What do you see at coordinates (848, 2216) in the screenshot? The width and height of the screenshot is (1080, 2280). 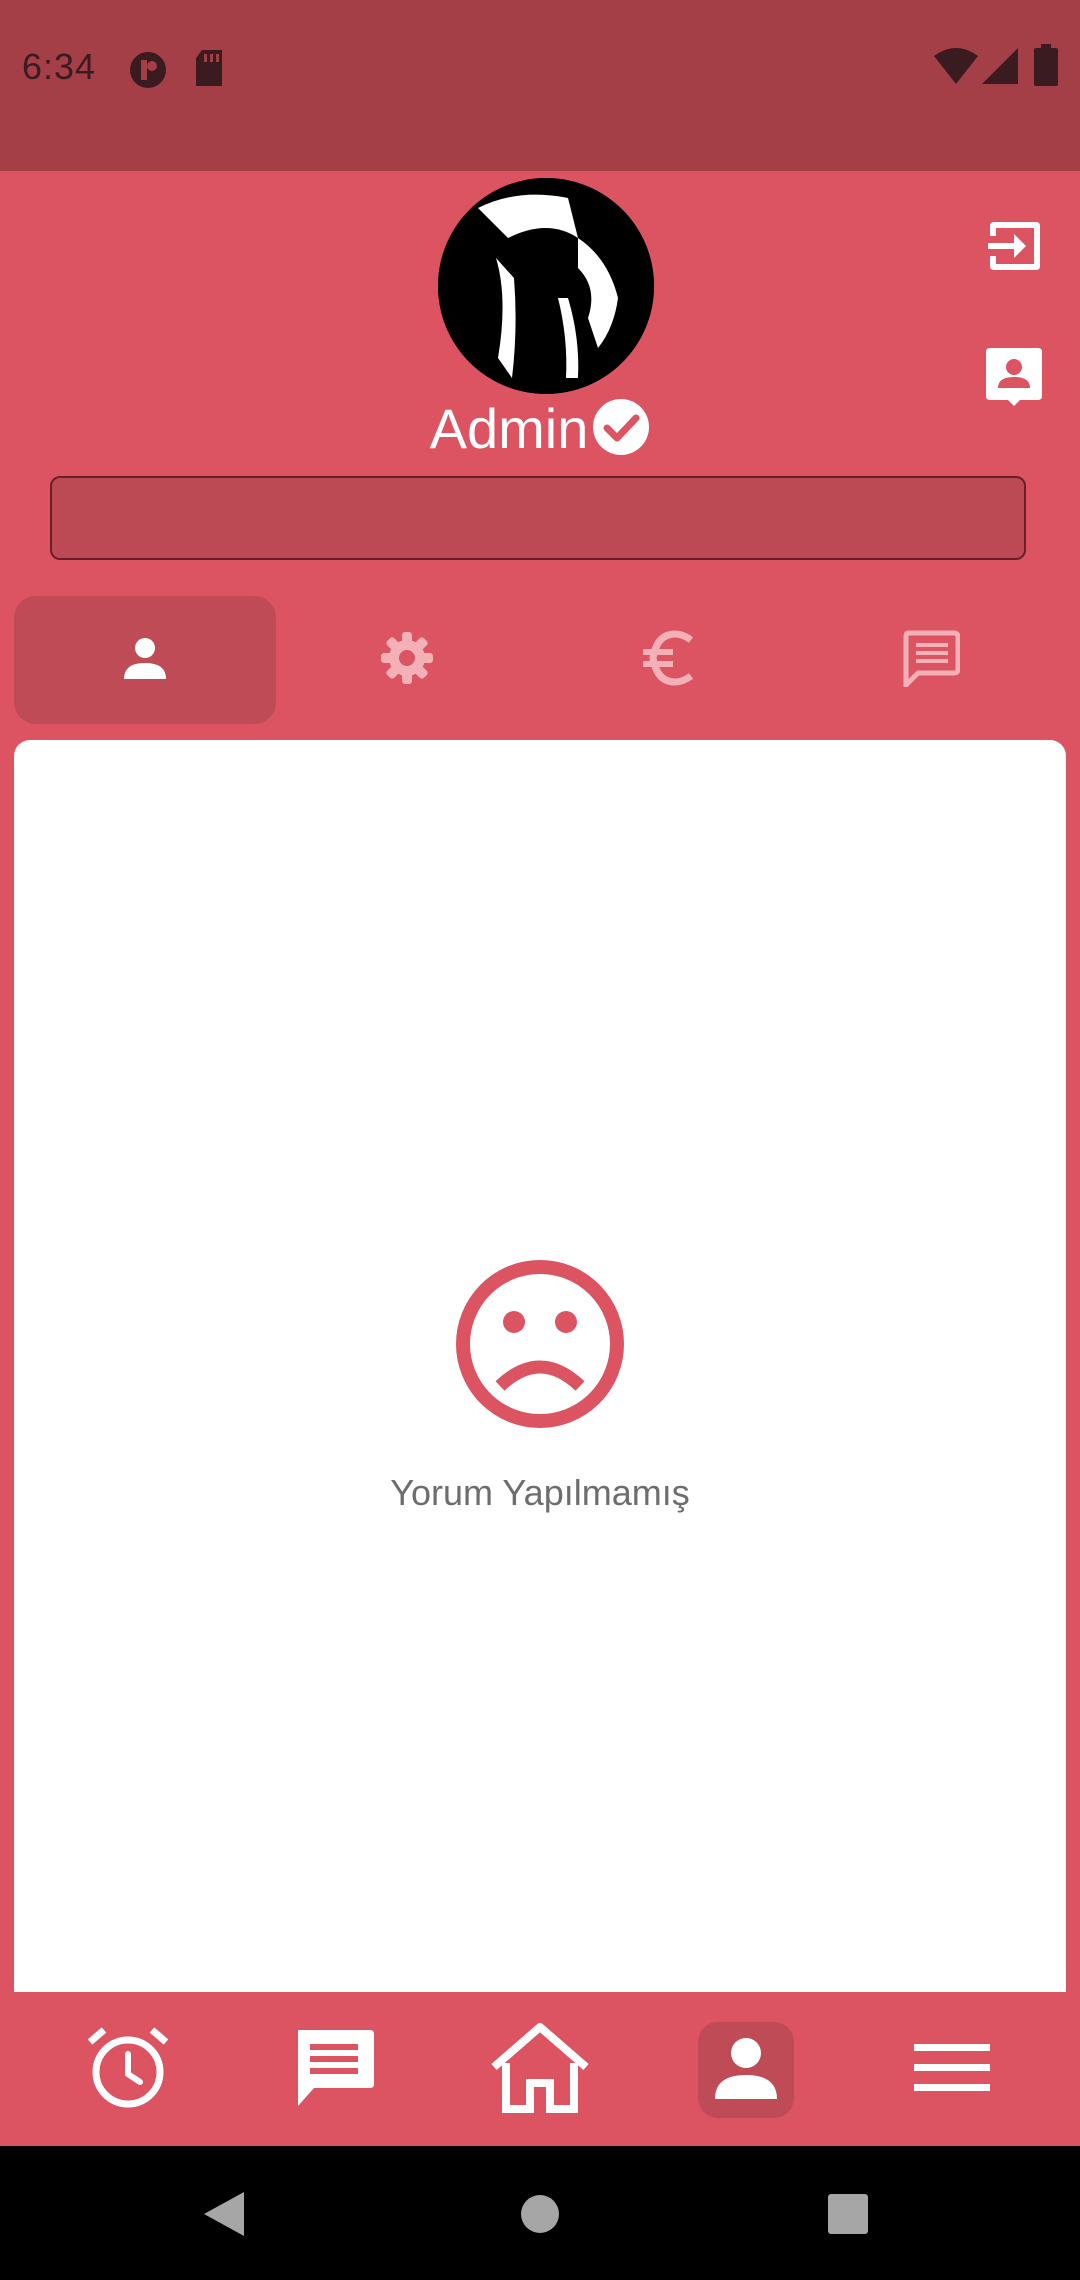 I see `recents-icon` at bounding box center [848, 2216].